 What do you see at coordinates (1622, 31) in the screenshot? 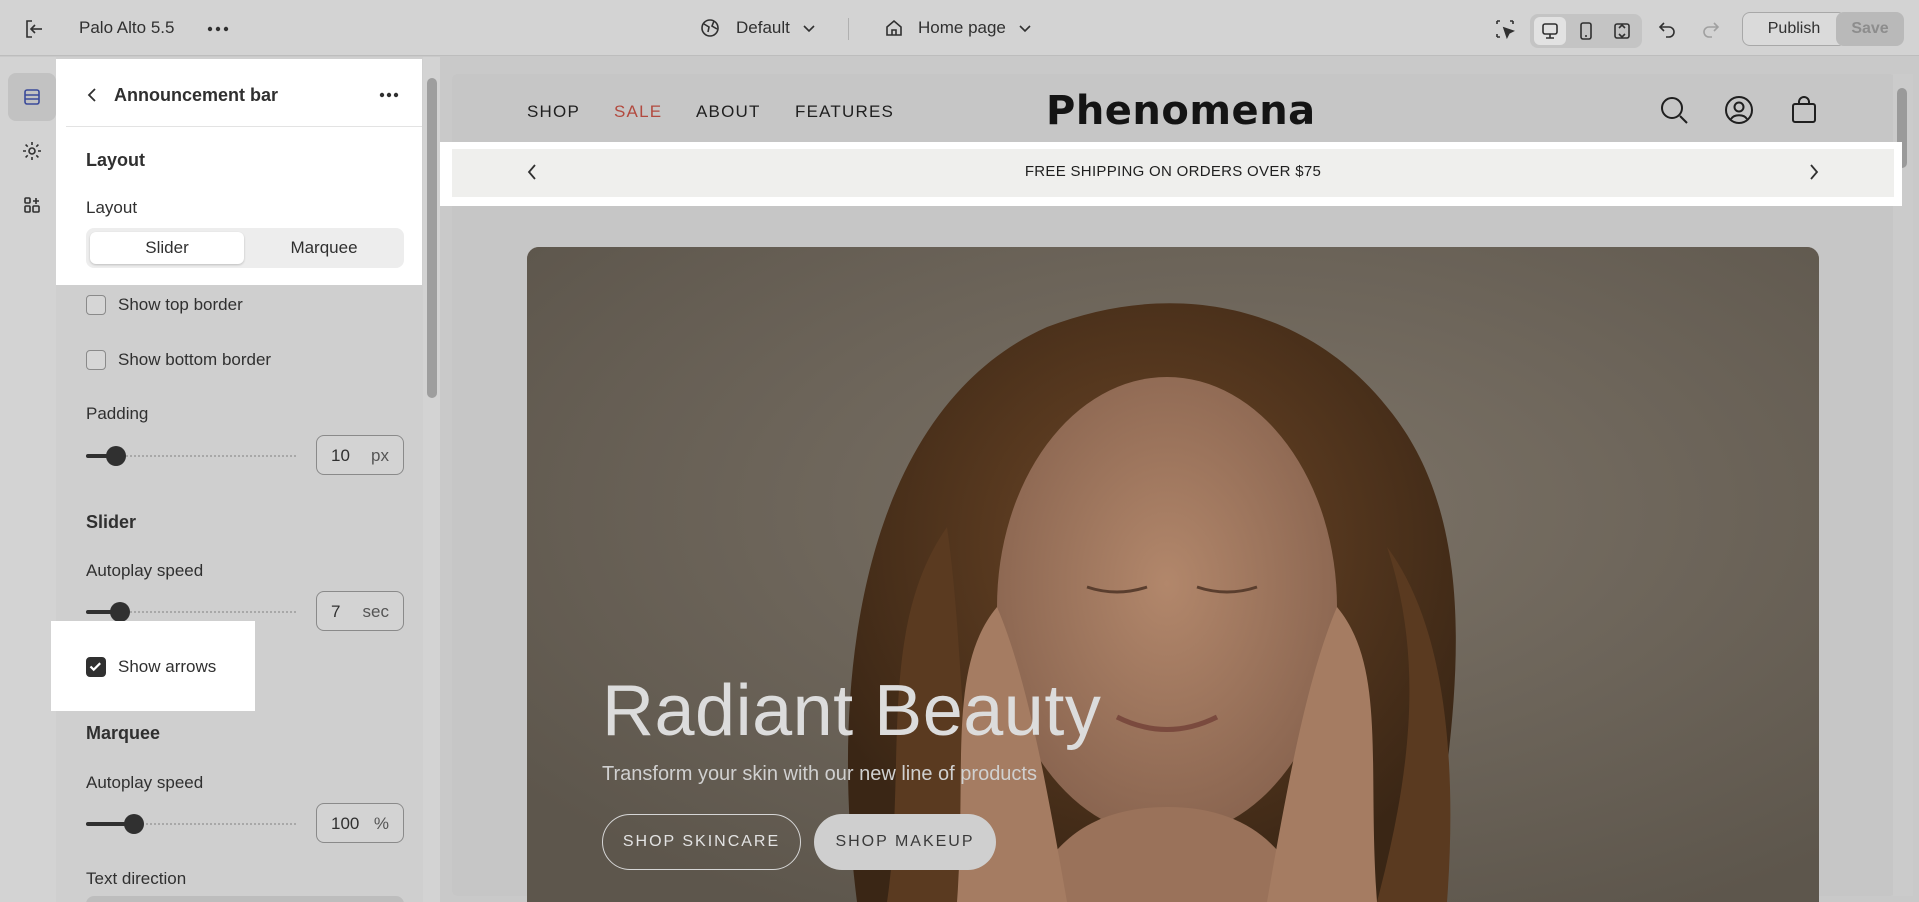
I see `fullscreen-icon` at bounding box center [1622, 31].